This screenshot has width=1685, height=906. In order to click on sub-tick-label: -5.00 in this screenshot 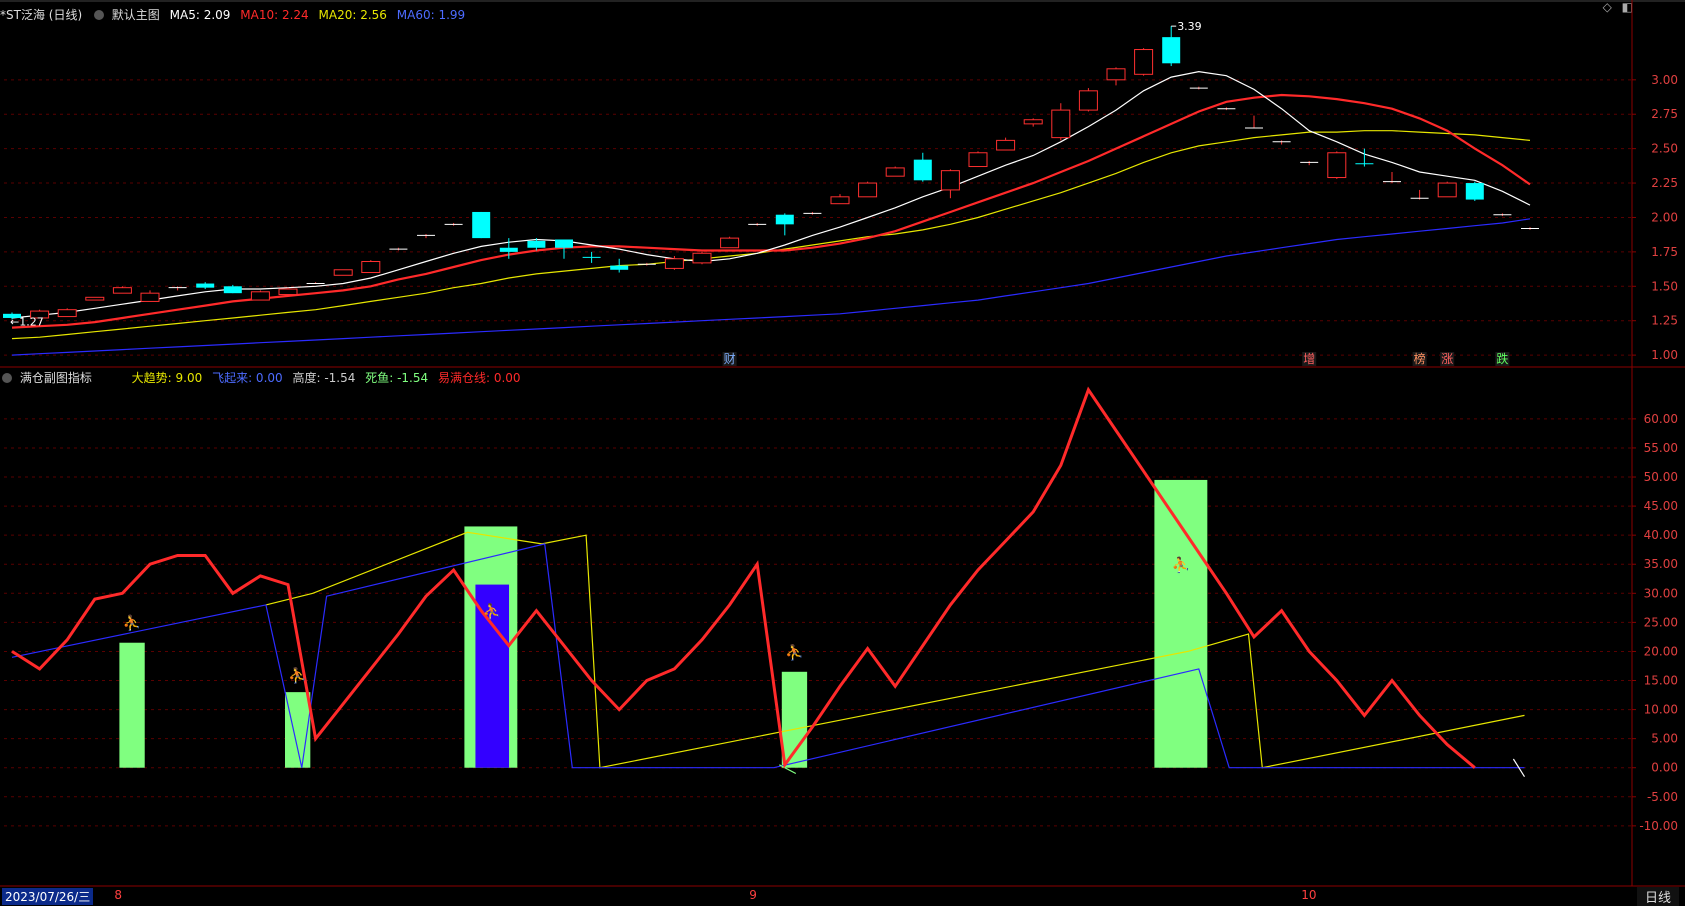, I will do `click(1662, 797)`.